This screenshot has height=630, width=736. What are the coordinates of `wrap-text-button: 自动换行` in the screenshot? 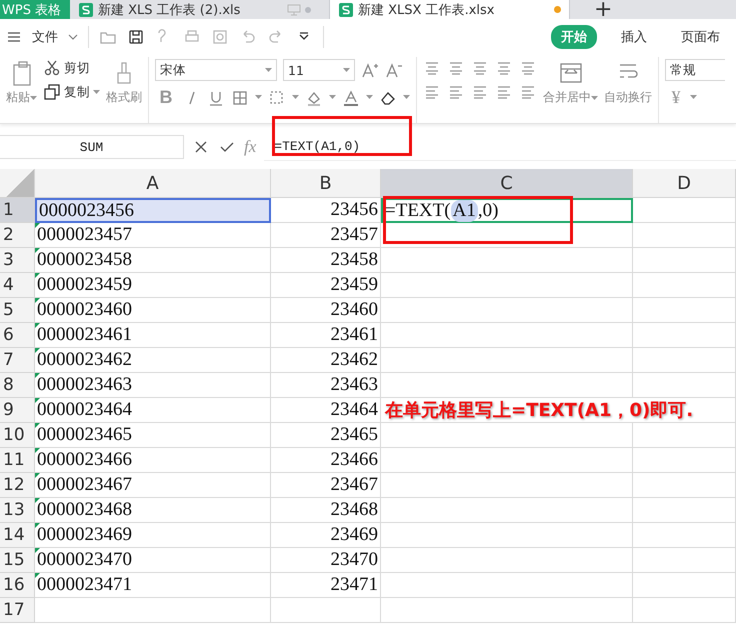 It's located at (628, 81).